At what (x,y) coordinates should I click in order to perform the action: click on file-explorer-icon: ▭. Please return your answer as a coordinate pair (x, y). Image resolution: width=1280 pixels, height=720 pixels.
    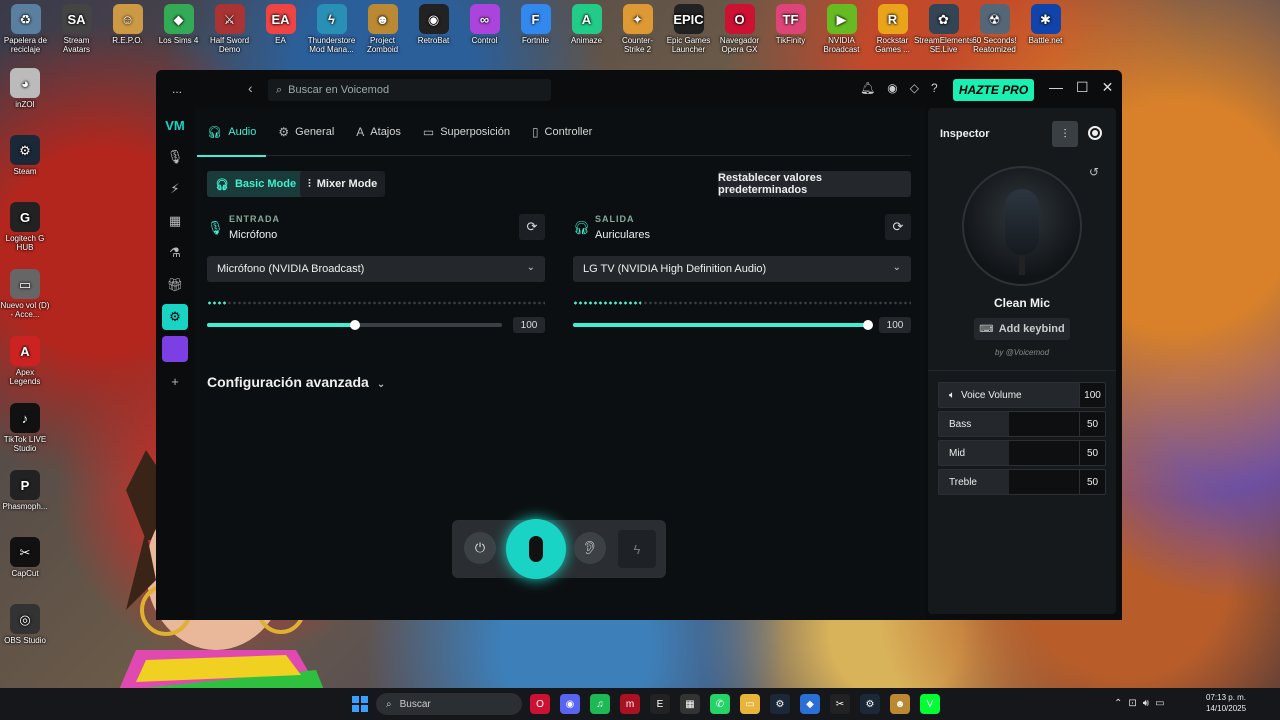
    Looking at the image, I should click on (750, 704).